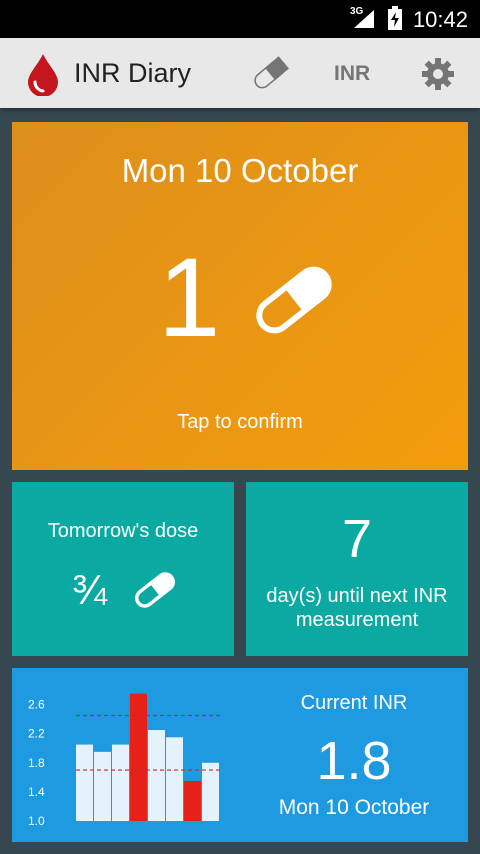  I want to click on tomorrow-dose-value: ¾, so click(90, 589).